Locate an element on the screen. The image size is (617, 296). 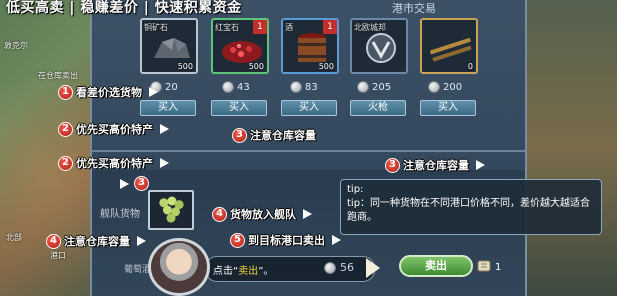
goods-slot-copper: 铜矿石 500 is located at coordinates (169, 46).